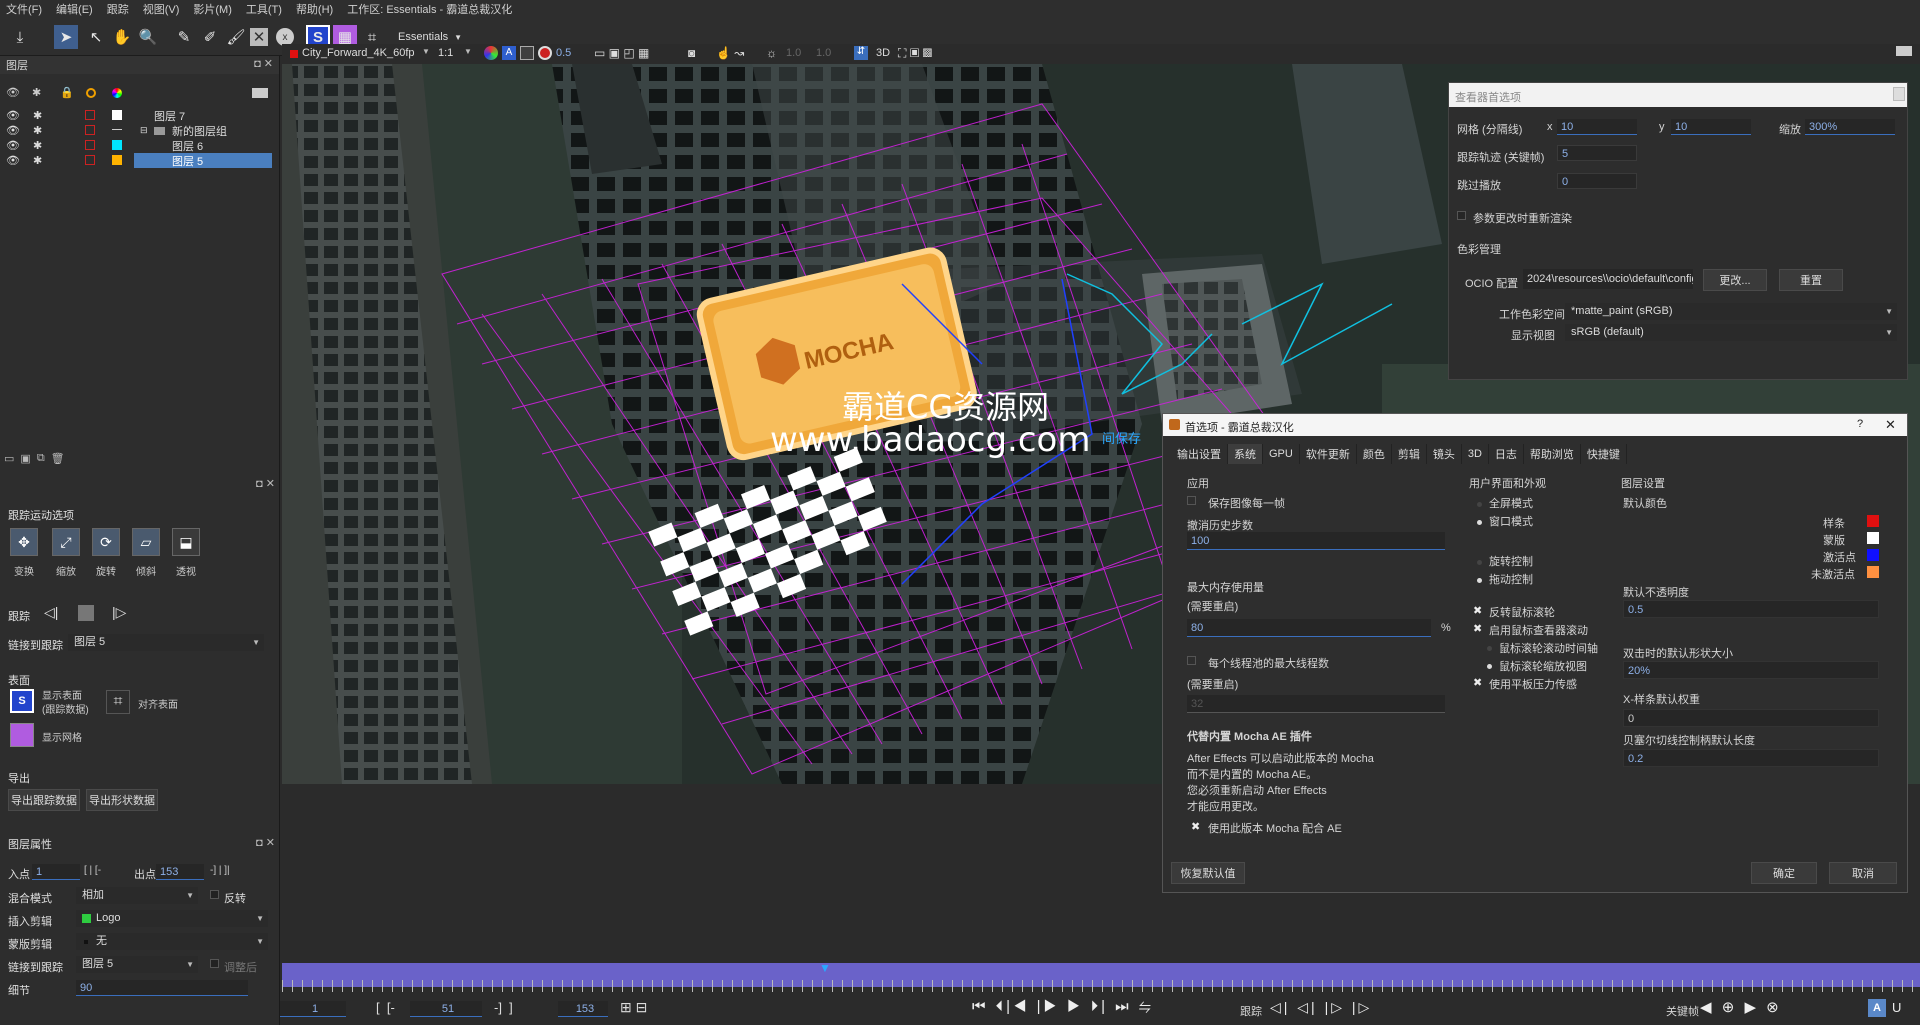 This screenshot has width=1920, height=1025. What do you see at coordinates (1444, 454) in the screenshot?
I see `tab-lens: 镜头` at bounding box center [1444, 454].